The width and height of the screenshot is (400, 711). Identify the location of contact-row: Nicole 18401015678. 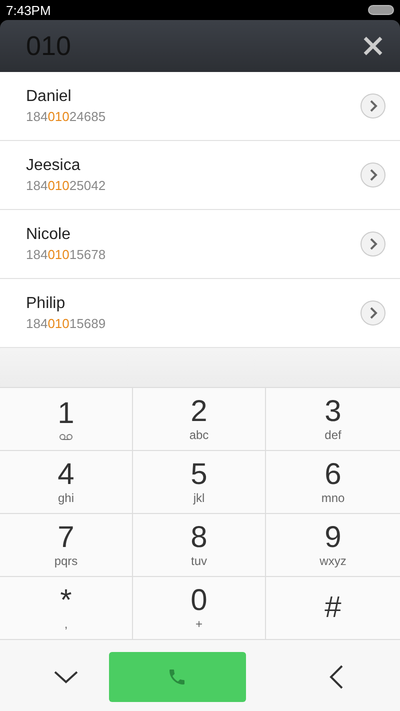
(200, 244).